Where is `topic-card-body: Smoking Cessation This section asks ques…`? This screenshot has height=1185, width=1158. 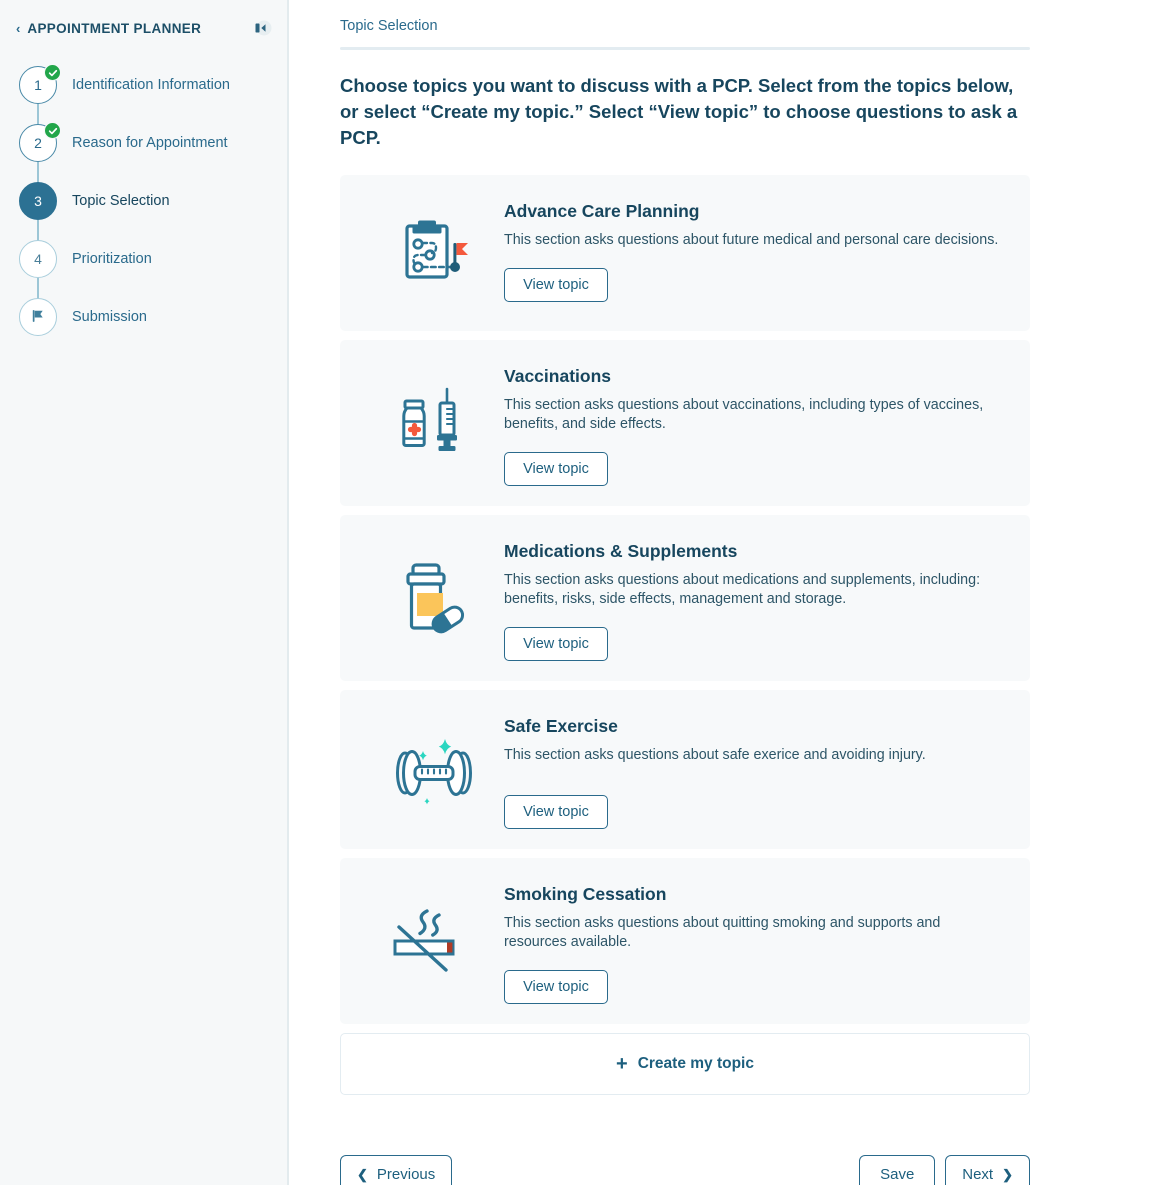
topic-card-body: Smoking Cessation This section asks ques… is located at coordinates (756, 941).